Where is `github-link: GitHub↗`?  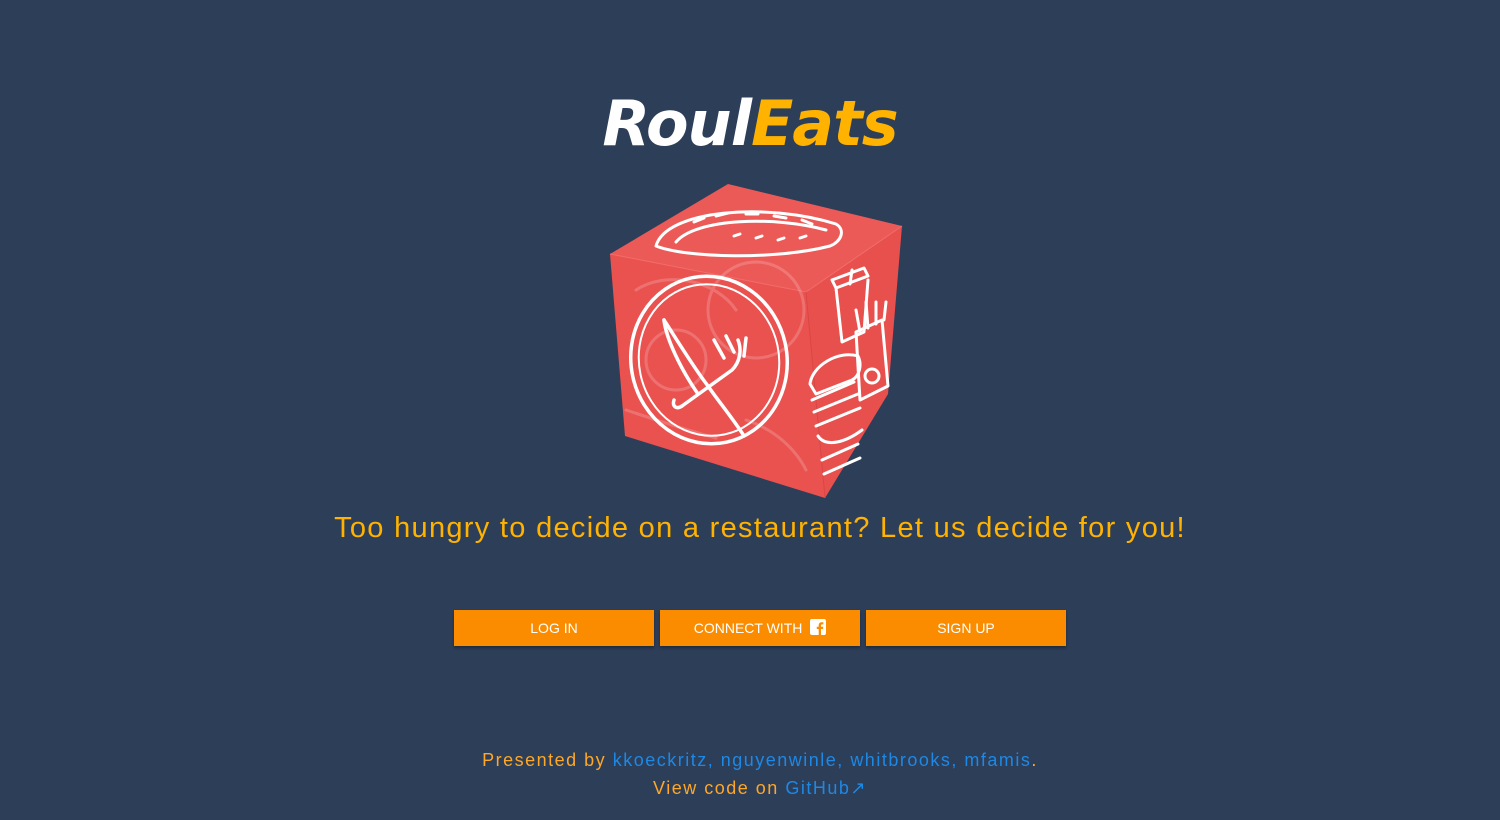
github-link: GitHub↗ is located at coordinates (826, 788).